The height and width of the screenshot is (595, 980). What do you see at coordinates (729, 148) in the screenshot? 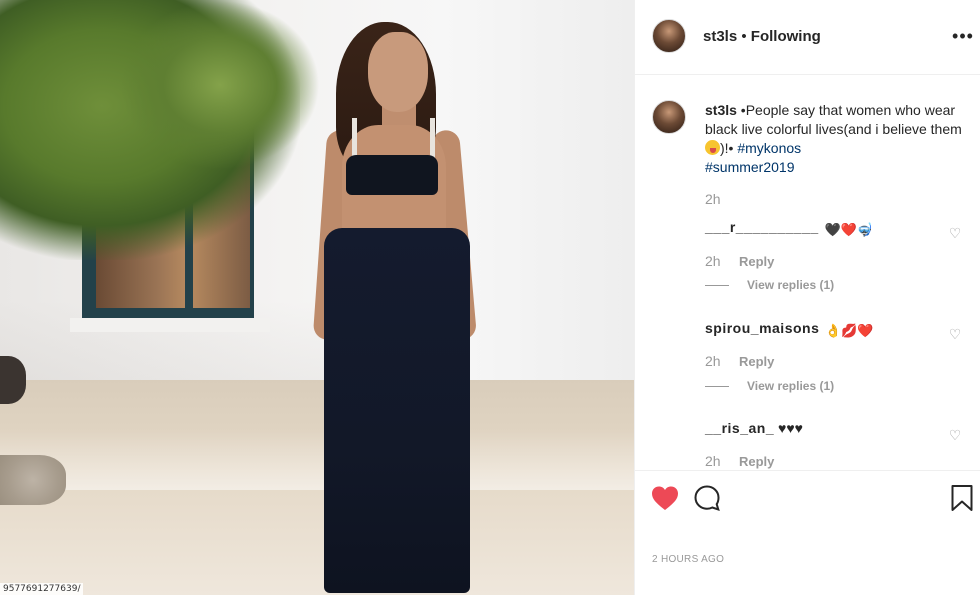
I see `caption-body-end: )!•` at bounding box center [729, 148].